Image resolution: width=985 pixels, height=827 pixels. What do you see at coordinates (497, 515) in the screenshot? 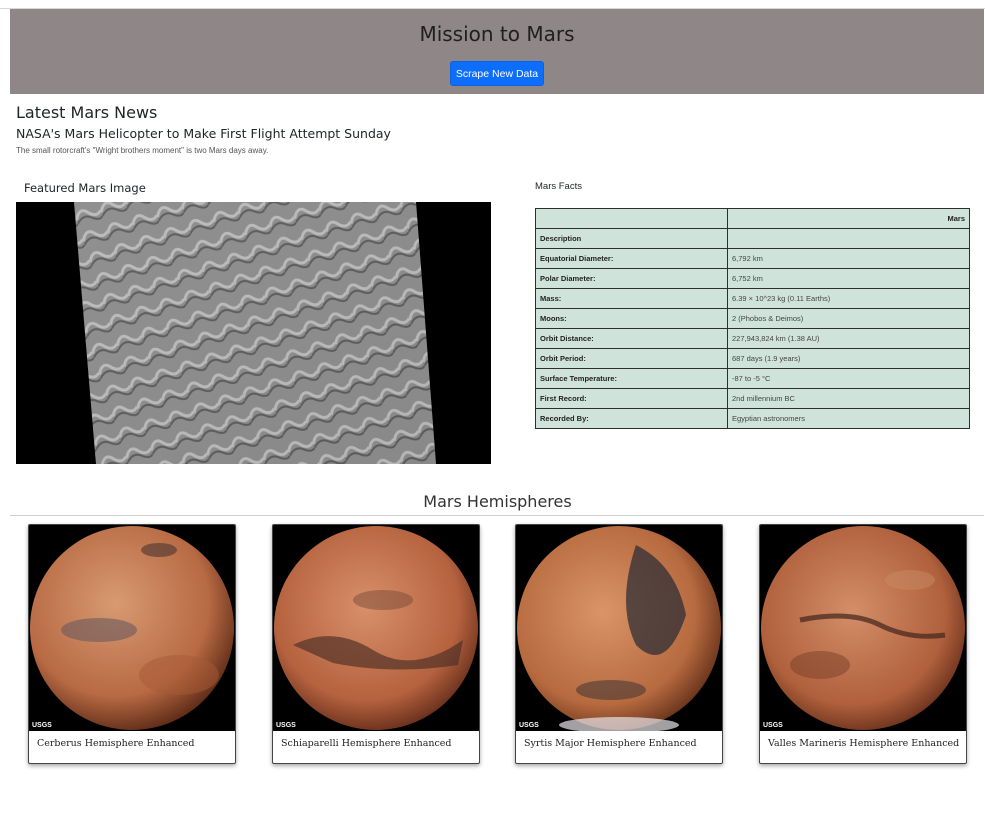
I see `section-divider` at bounding box center [497, 515].